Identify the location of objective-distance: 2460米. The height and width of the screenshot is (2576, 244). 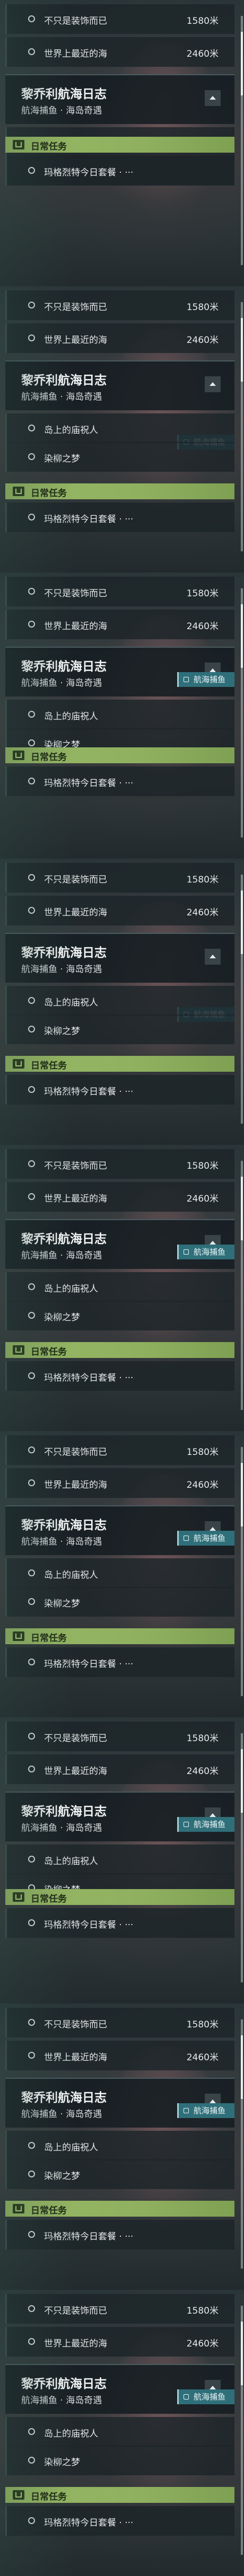
(203, 1199).